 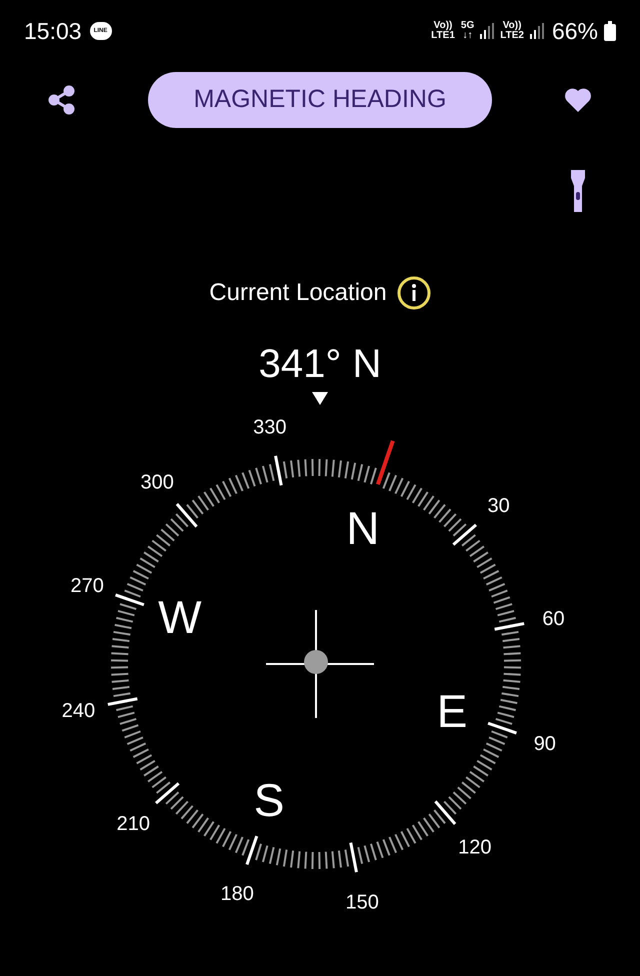 What do you see at coordinates (320, 100) in the screenshot?
I see `mode-button: MAGNETIC HEADING` at bounding box center [320, 100].